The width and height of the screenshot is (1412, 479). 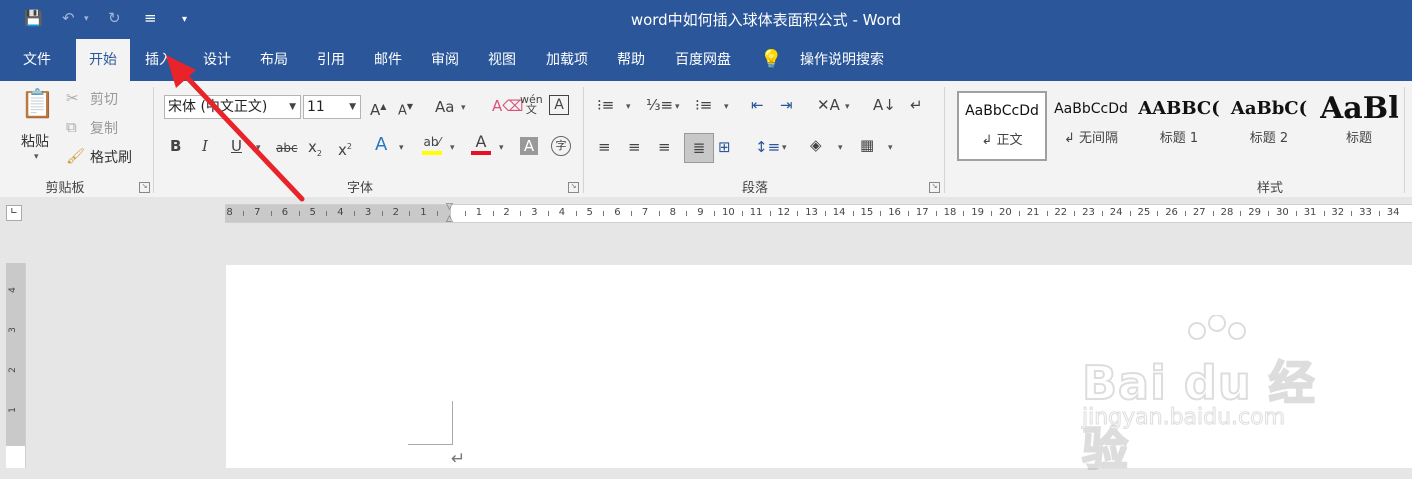 I want to click on ruler-number: 5, so click(x=312, y=212).